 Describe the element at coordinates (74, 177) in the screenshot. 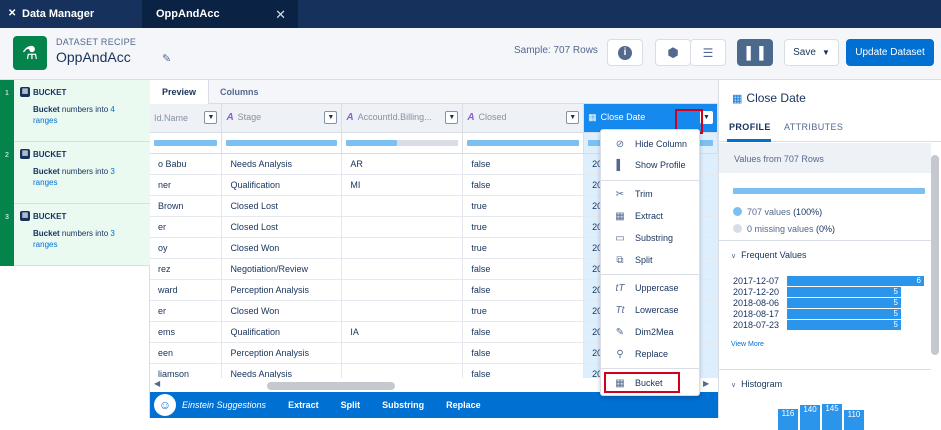

I see `step-description: Bucket numbers into 3 ranges` at that location.